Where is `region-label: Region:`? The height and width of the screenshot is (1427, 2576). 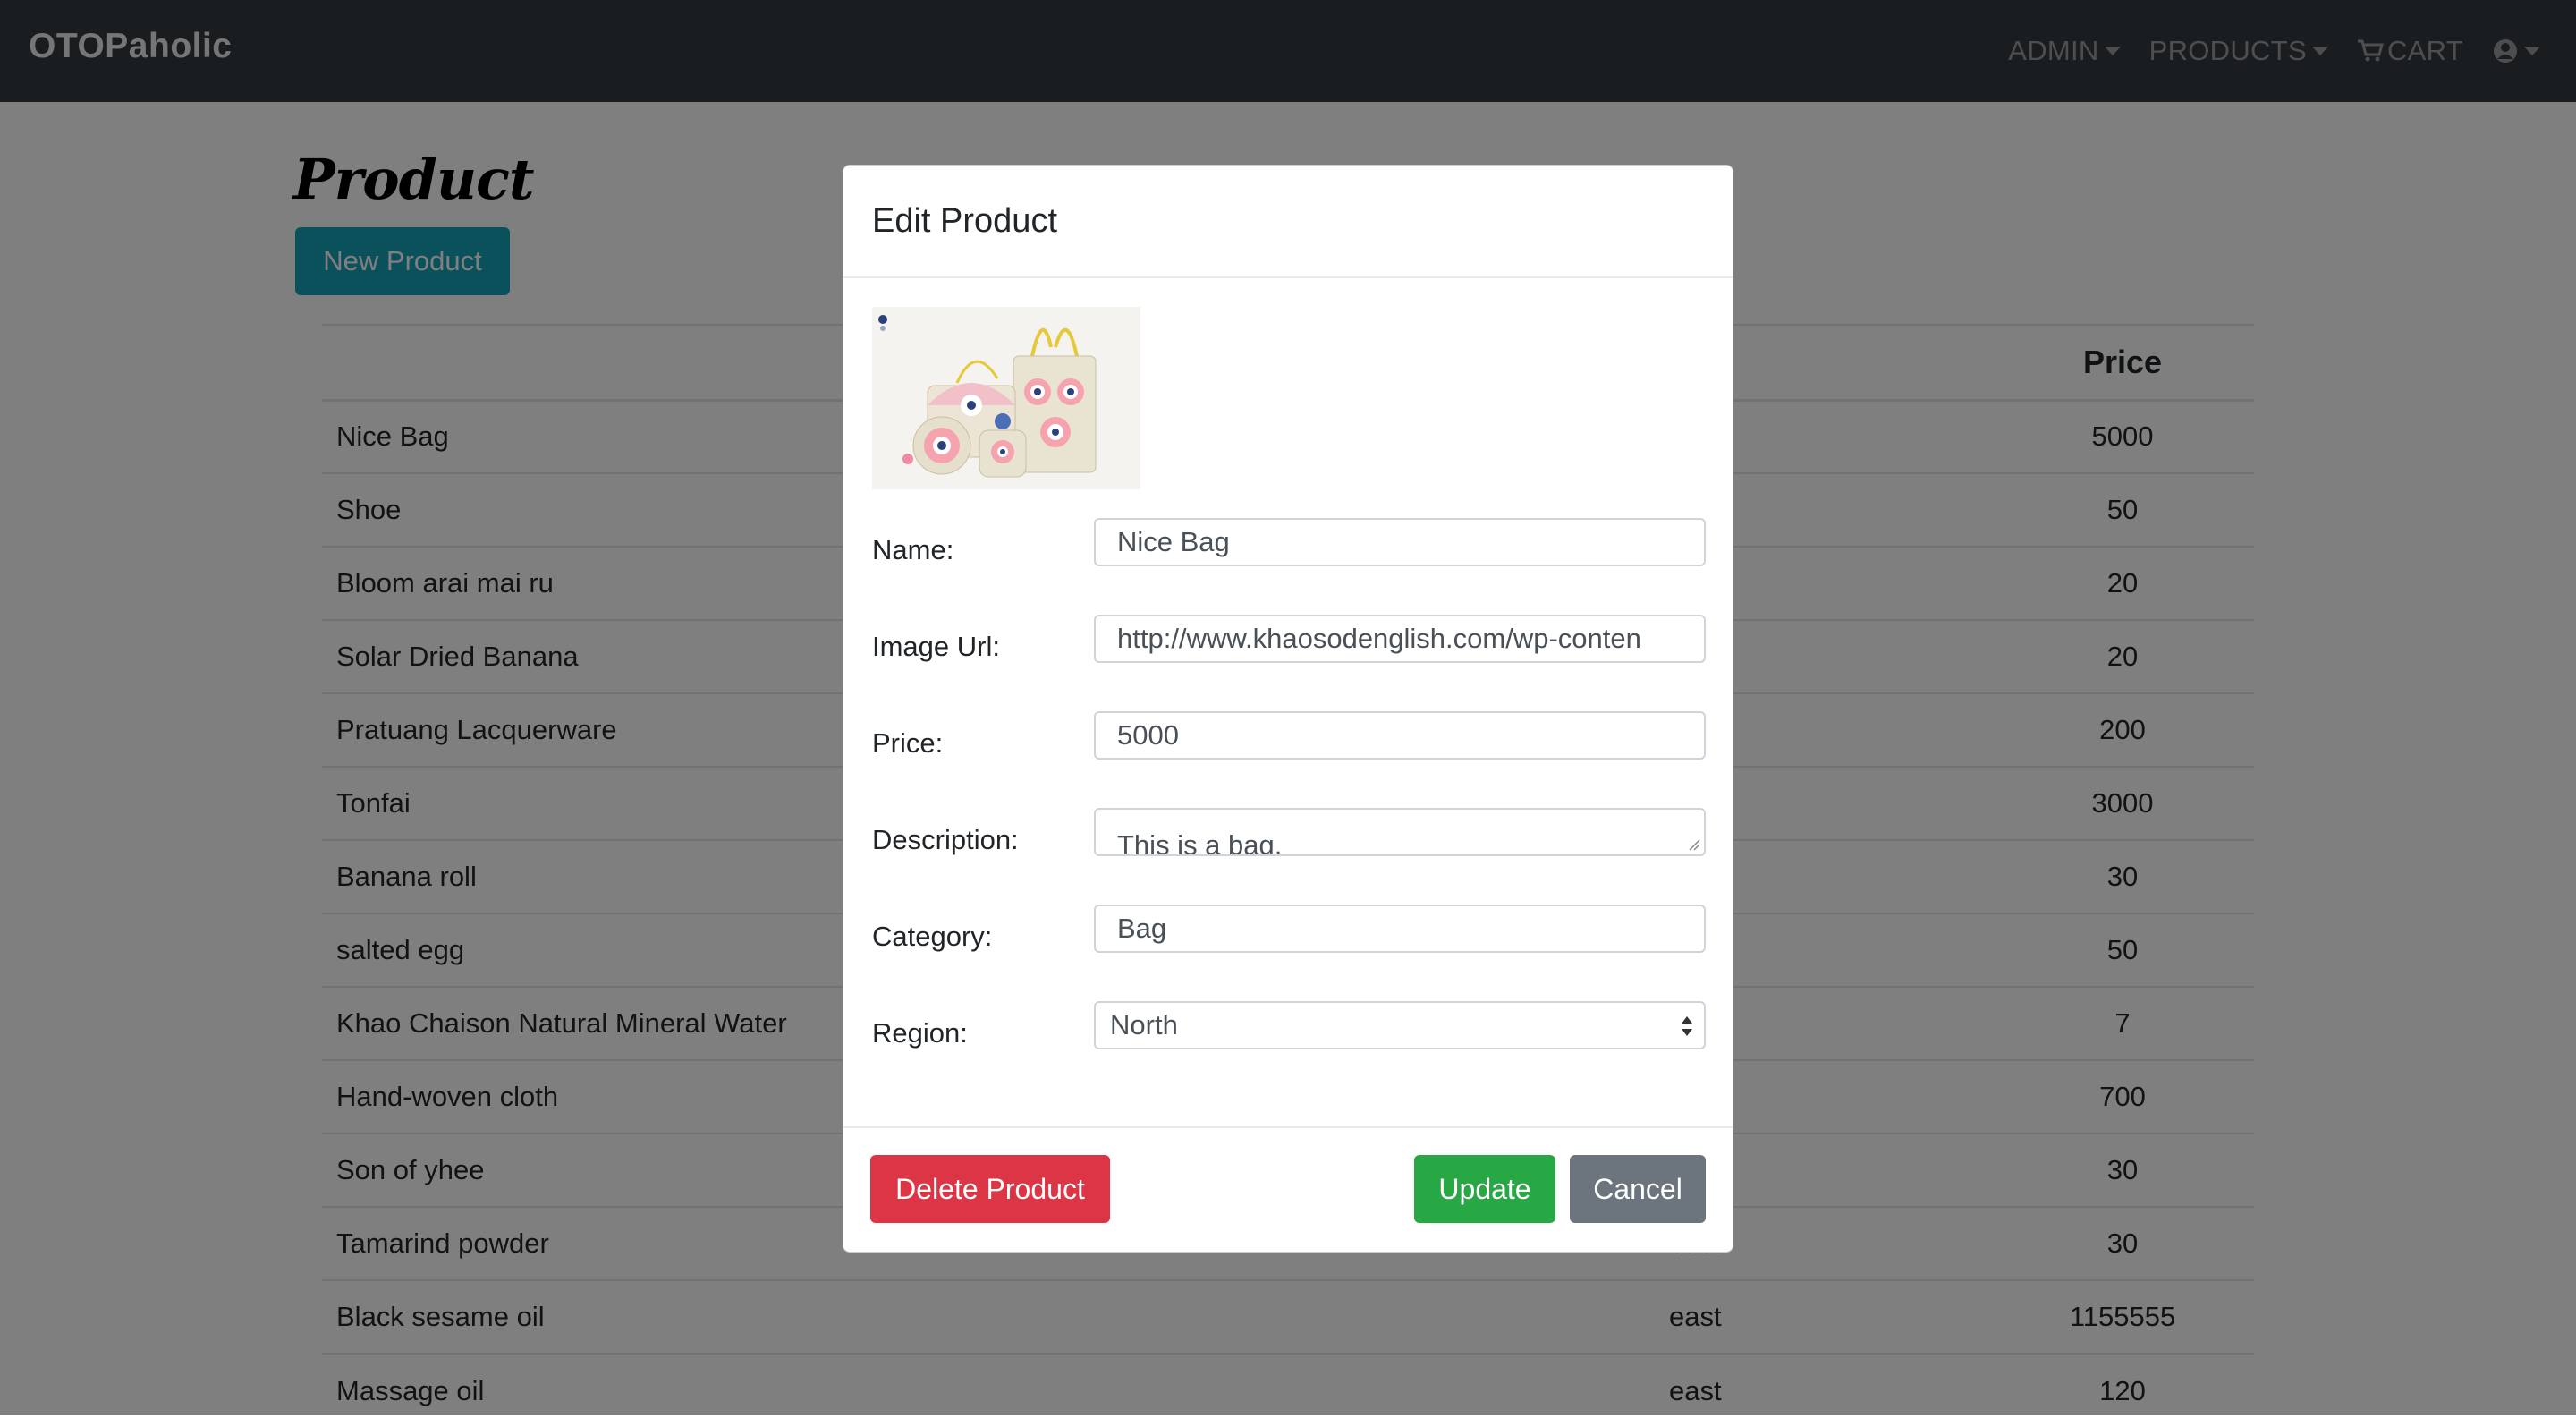 region-label: Region: is located at coordinates (920, 1033).